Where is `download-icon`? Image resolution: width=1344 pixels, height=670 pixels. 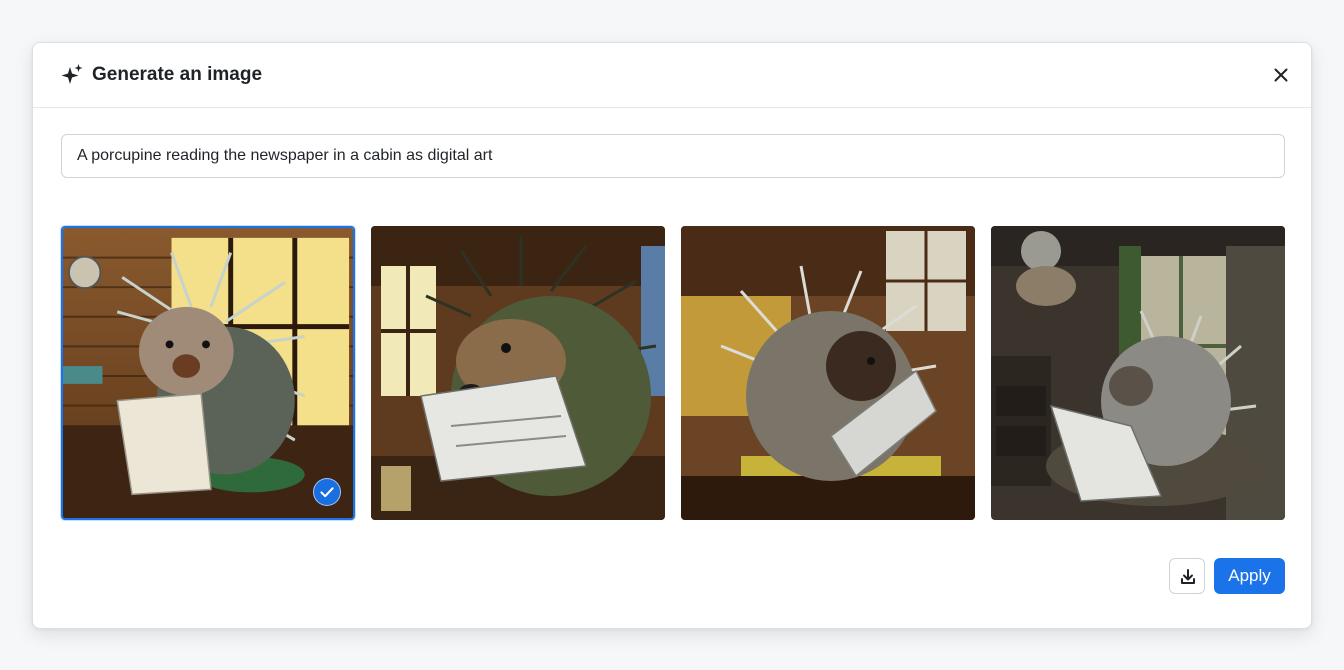 download-icon is located at coordinates (1188, 576).